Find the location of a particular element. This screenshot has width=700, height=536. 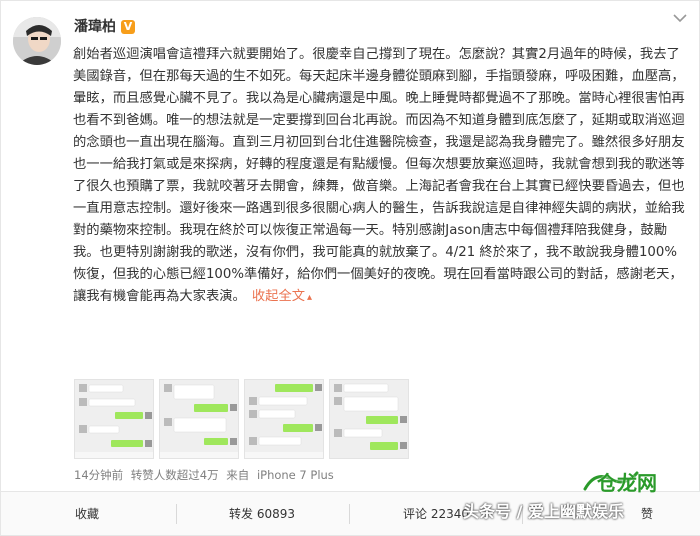

verified-badge-icon: V is located at coordinates (128, 27).